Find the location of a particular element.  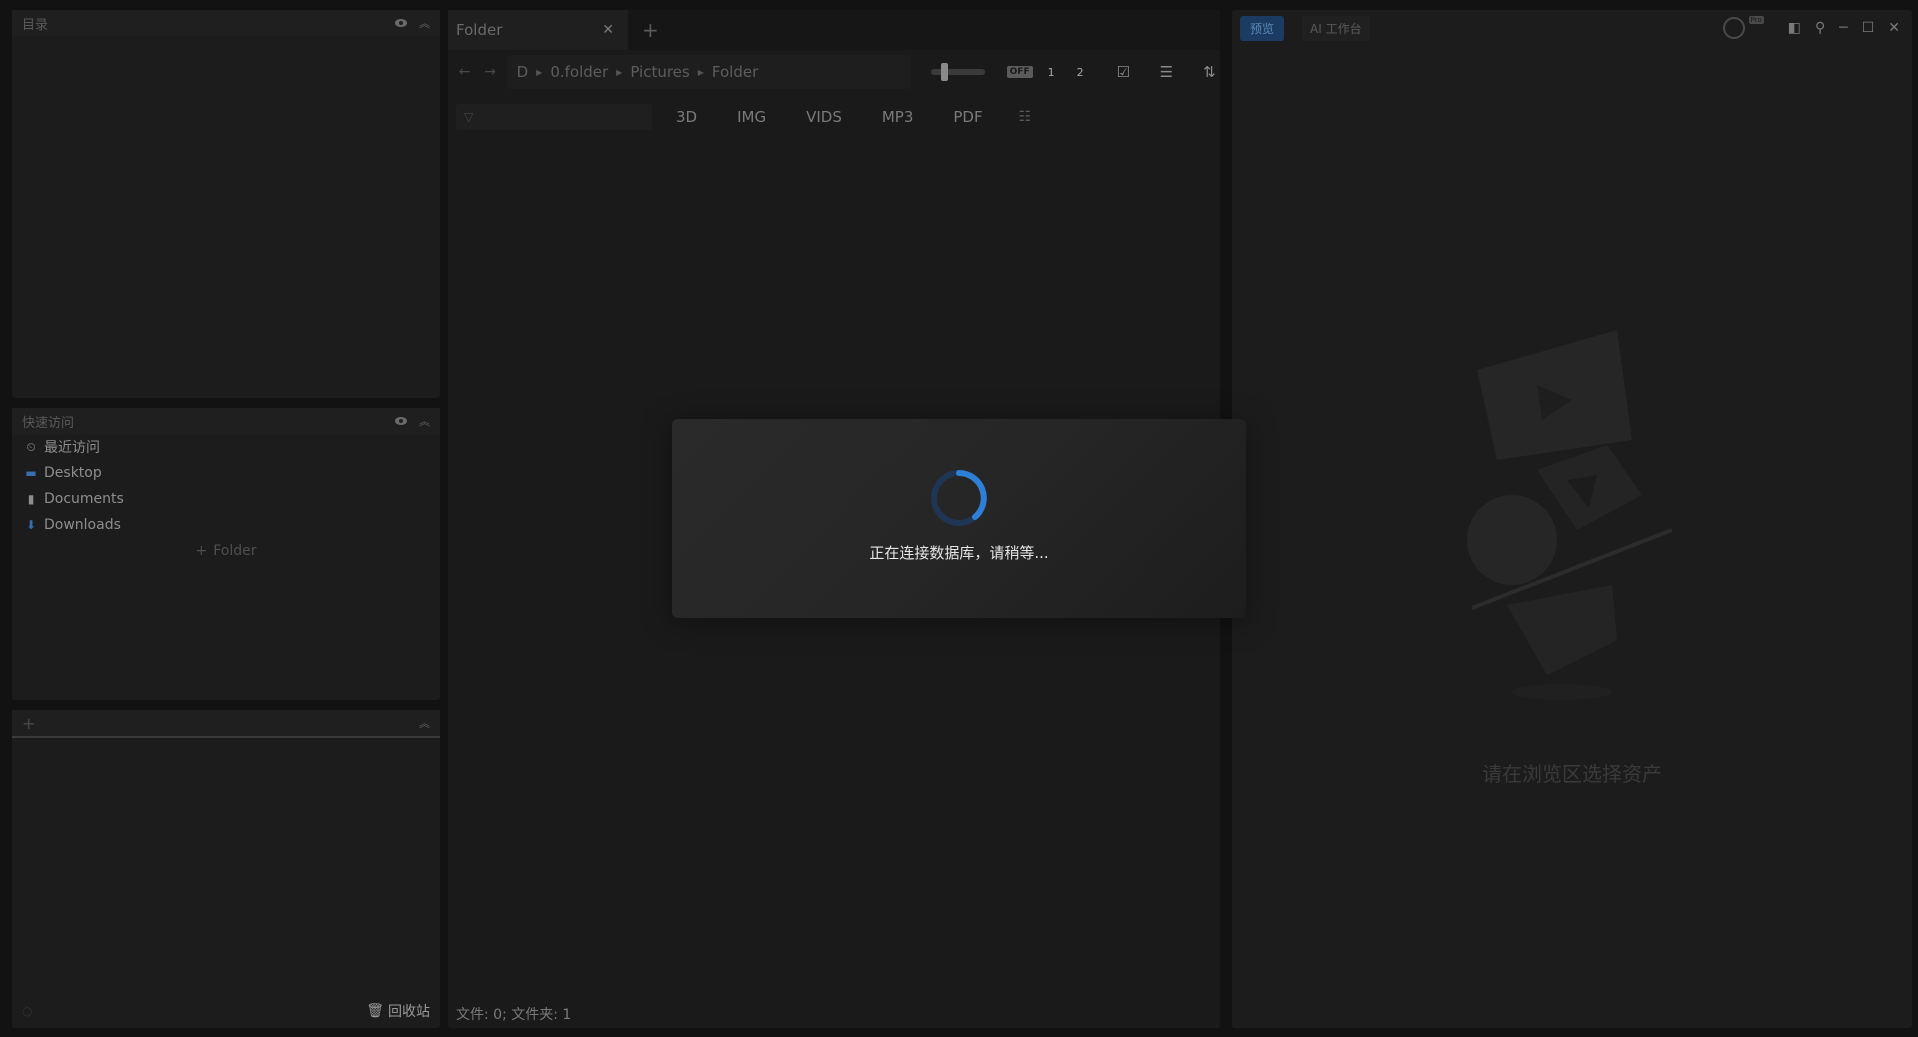

filter-icon: ▽ is located at coordinates (469, 117).